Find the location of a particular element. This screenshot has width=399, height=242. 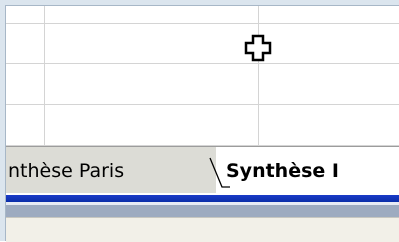

status-bar-bottom is located at coordinates (202, 229).